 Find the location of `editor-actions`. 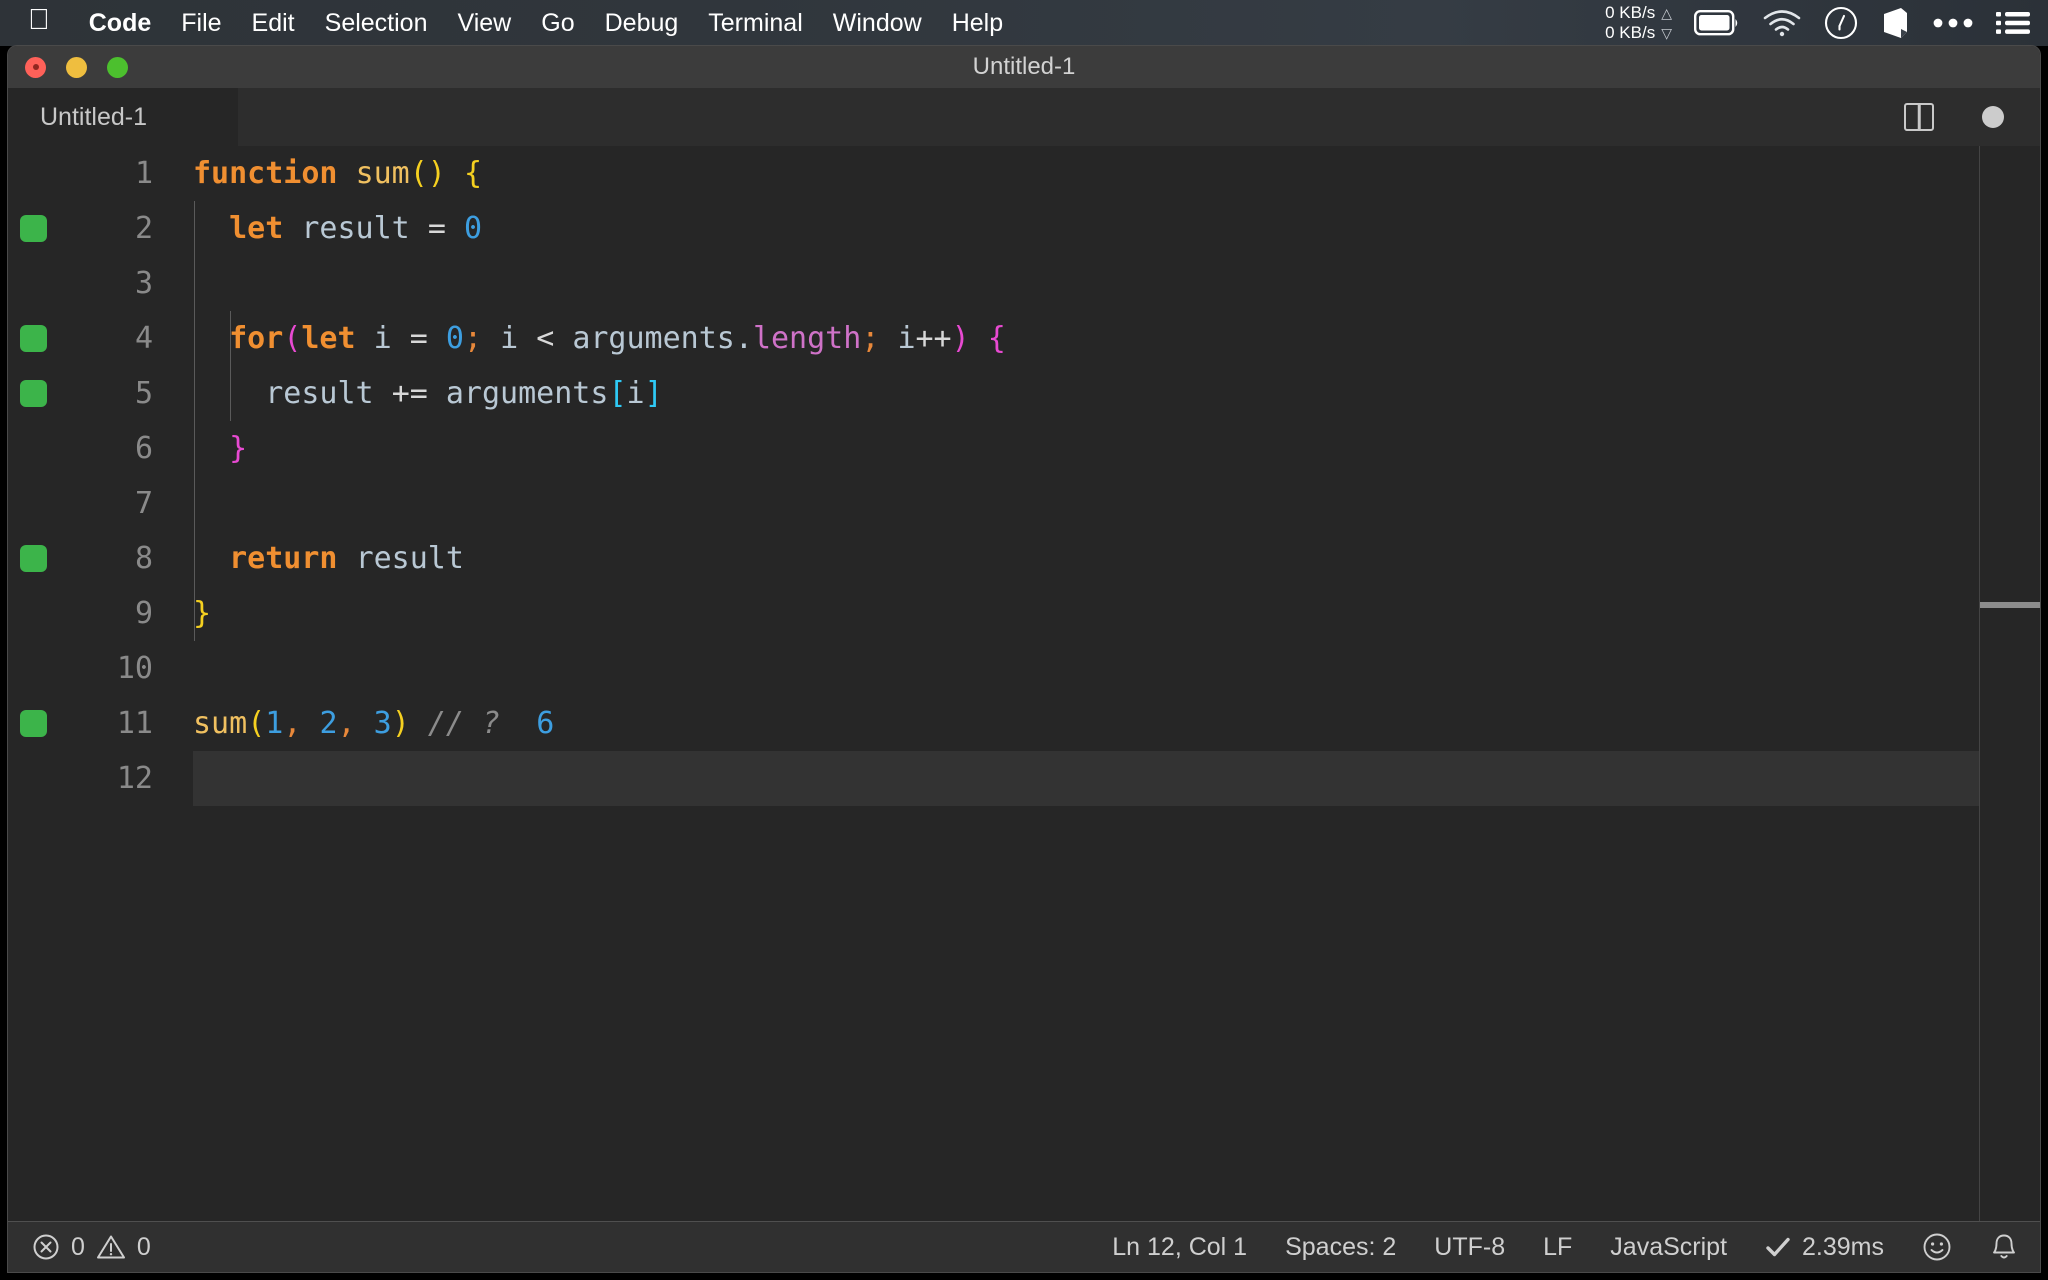

editor-actions is located at coordinates (1972, 117).